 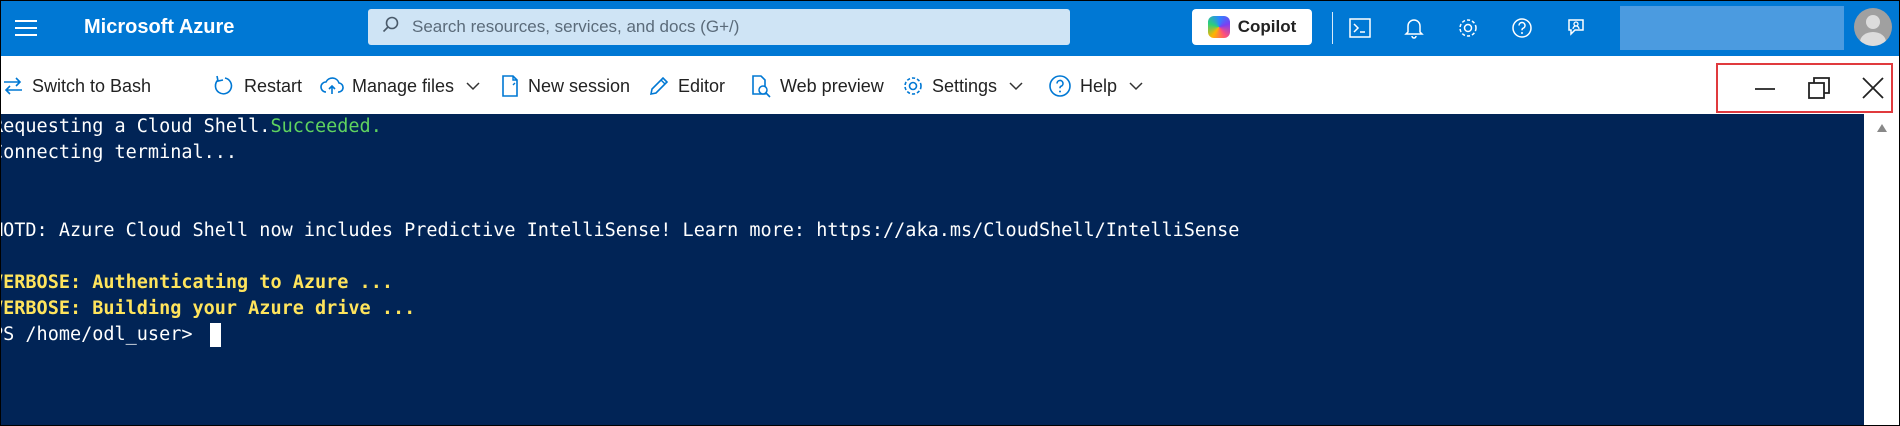 I want to click on new-session-icon, so click(x=510, y=86).